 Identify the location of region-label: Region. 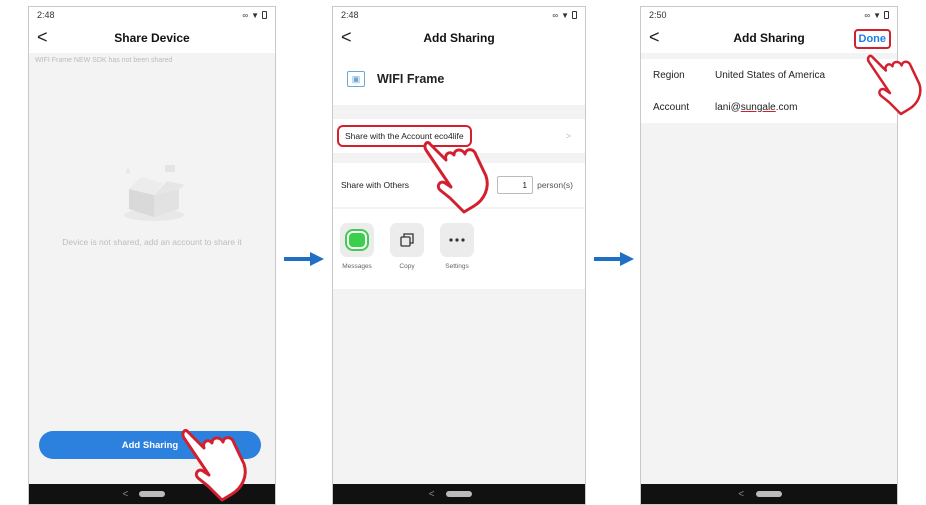
(669, 75).